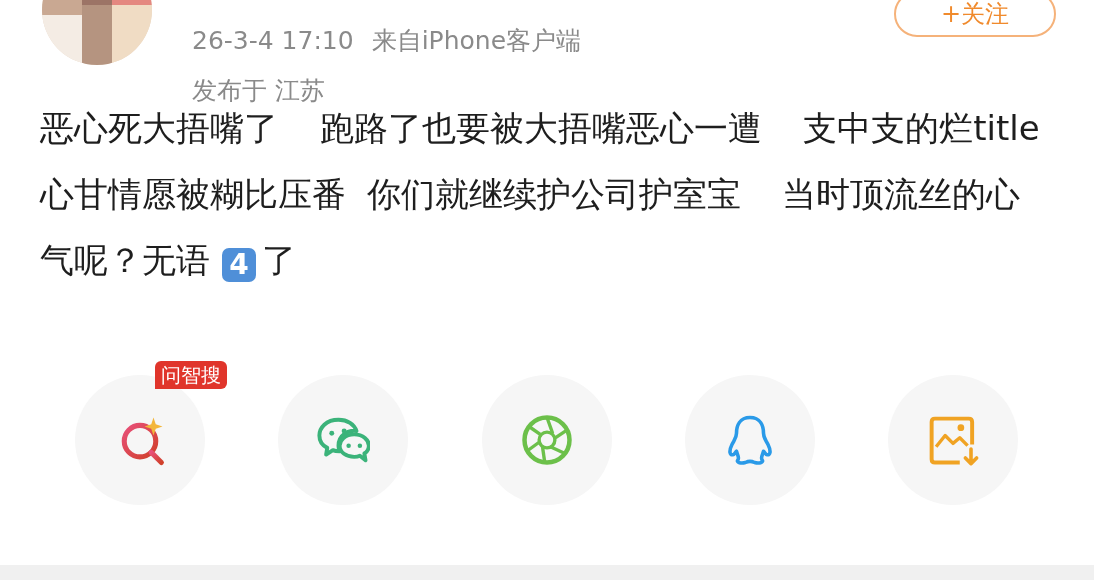  What do you see at coordinates (546, 440) in the screenshot?
I see `aperture-icon` at bounding box center [546, 440].